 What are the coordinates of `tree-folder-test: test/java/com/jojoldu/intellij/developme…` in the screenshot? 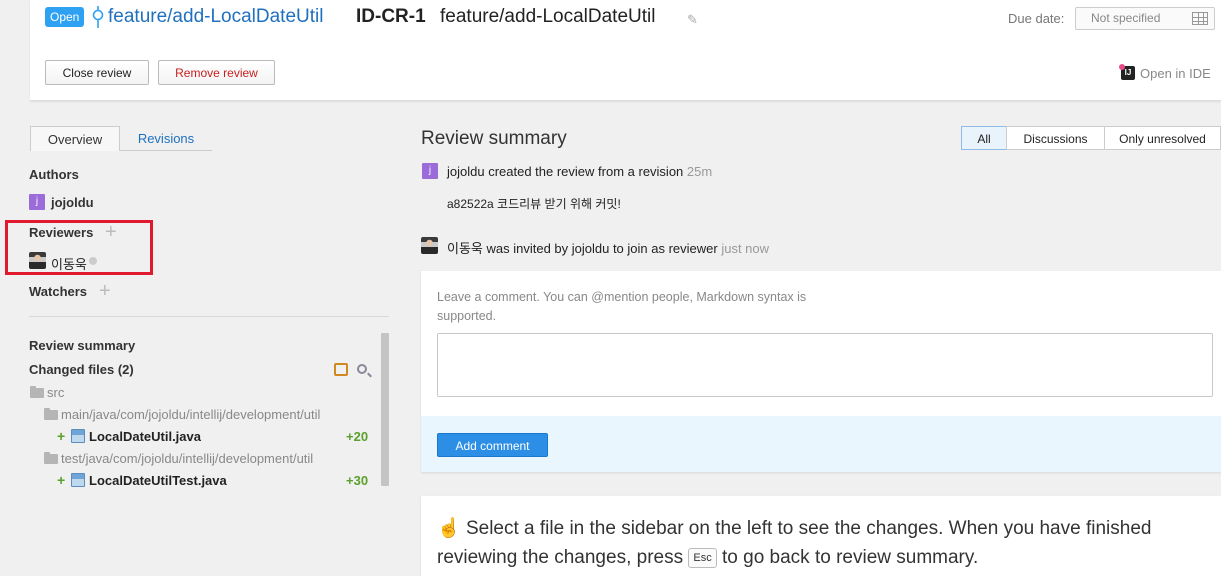 It's located at (187, 458).